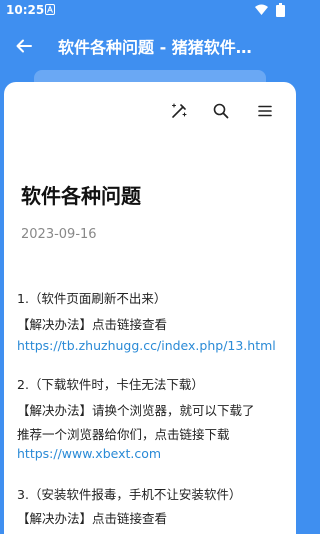 This screenshot has height=534, width=320. I want to click on item-2-question: 2.（下载软件时，卡住无法下载）, so click(110, 384).